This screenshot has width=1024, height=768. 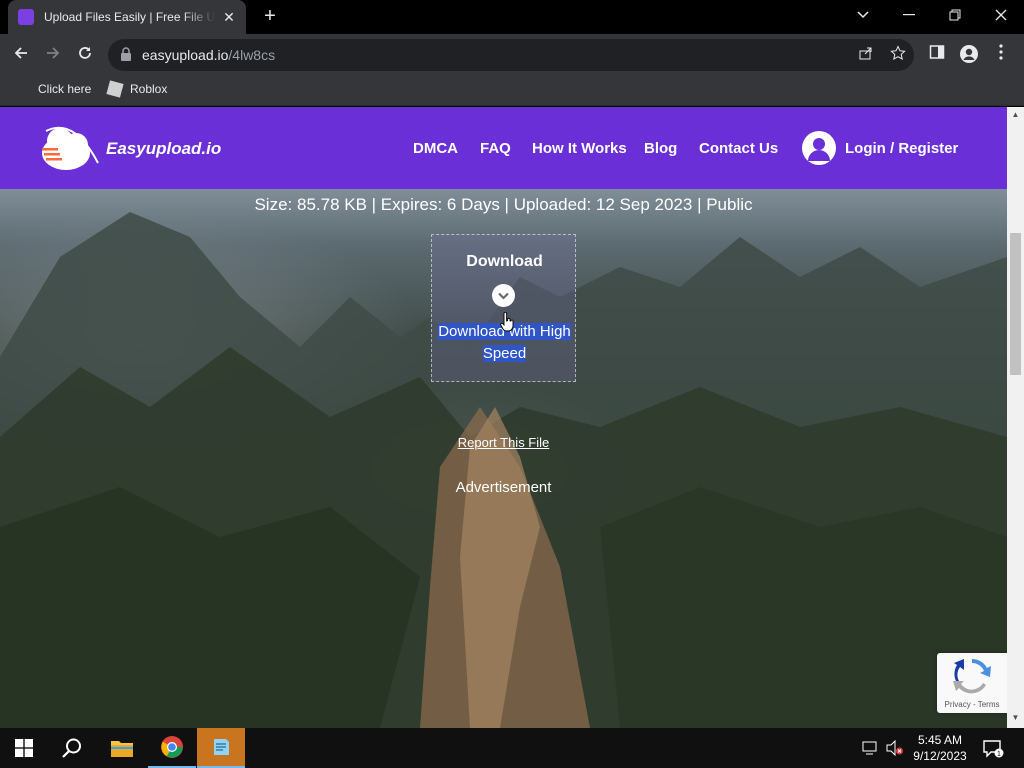 What do you see at coordinates (1001, 15) in the screenshot?
I see `window-close-icon` at bounding box center [1001, 15].